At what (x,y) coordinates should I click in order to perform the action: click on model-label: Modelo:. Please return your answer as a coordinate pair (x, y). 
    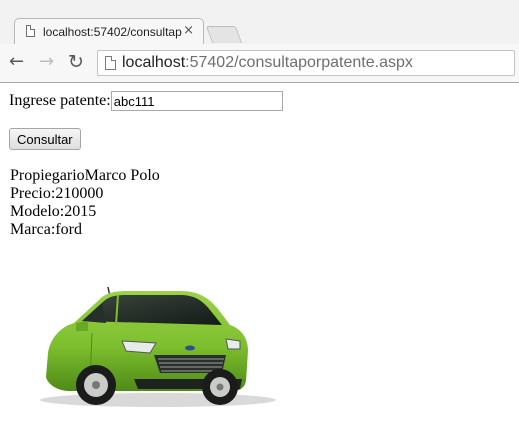
    Looking at the image, I should click on (37, 211).